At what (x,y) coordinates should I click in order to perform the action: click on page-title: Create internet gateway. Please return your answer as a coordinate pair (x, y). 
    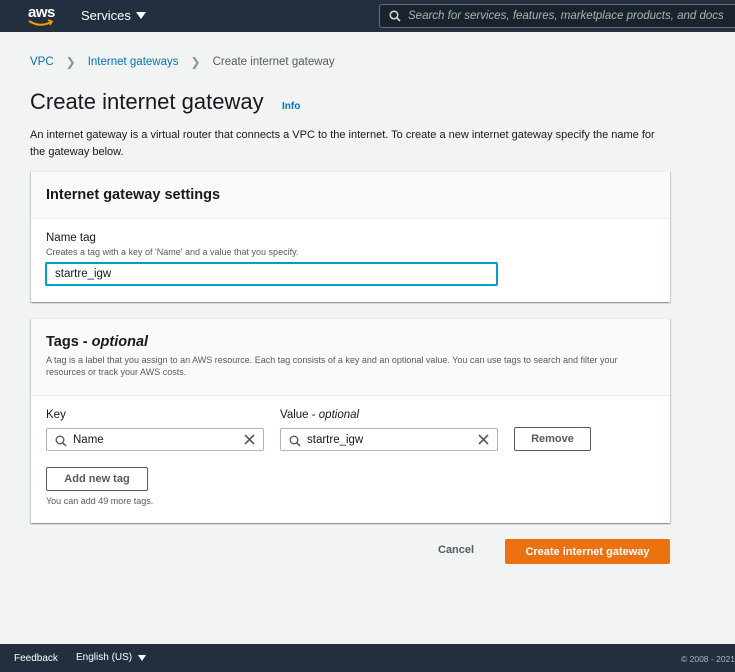
    Looking at the image, I should click on (147, 101).